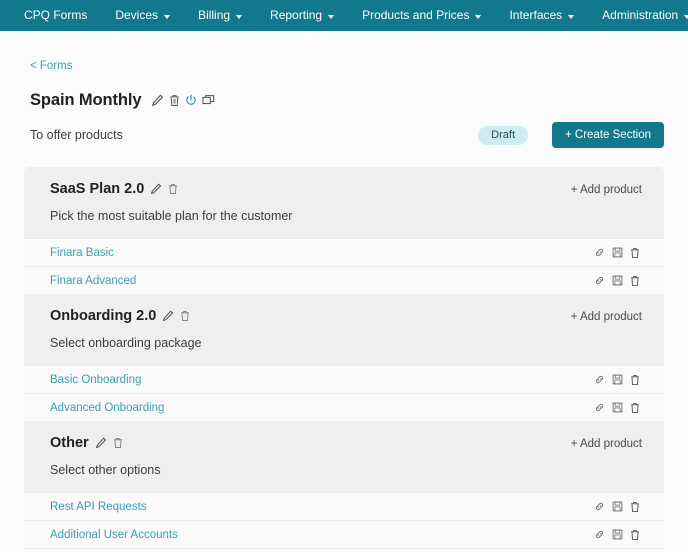  I want to click on section-header-text: Other Select other options, so click(310, 456).